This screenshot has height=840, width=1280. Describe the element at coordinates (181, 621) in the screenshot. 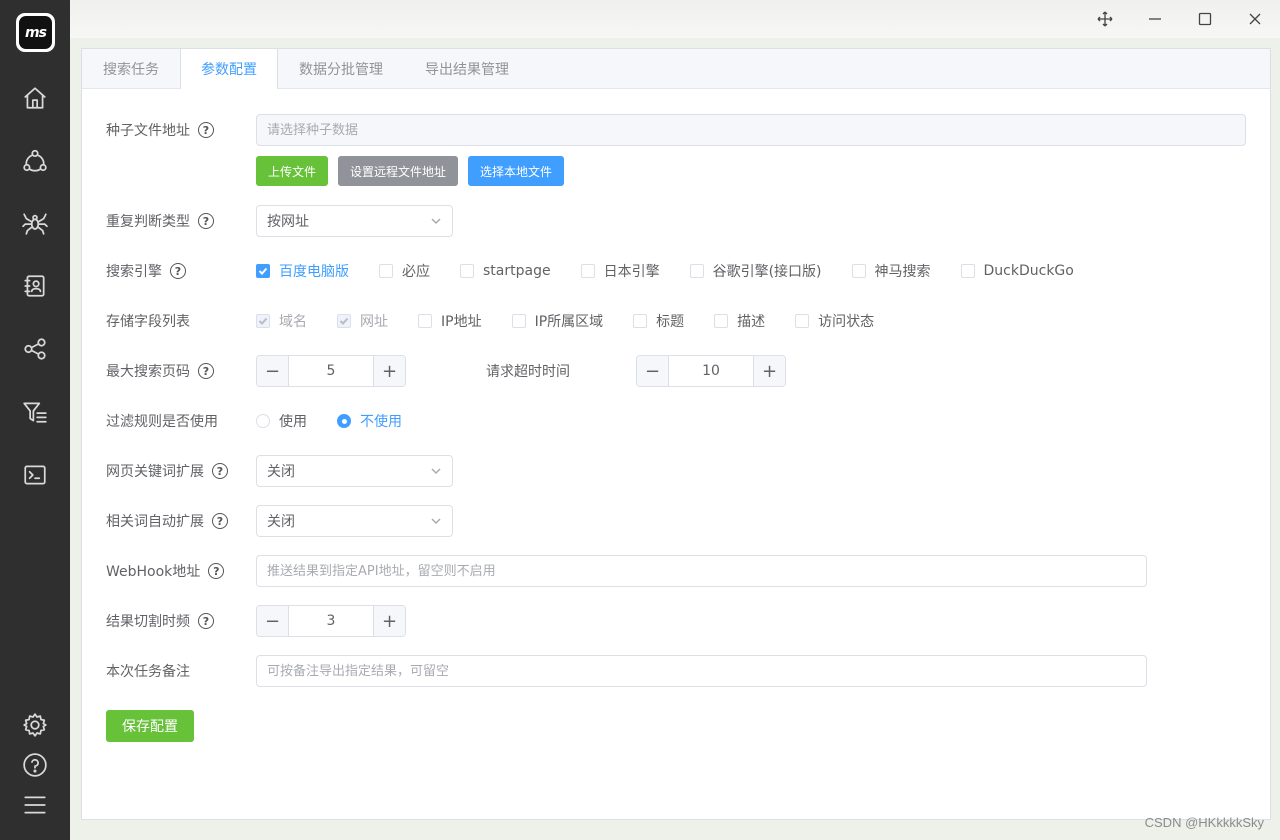

I see `cut-freq-label: 结果切割时频 ?` at that location.